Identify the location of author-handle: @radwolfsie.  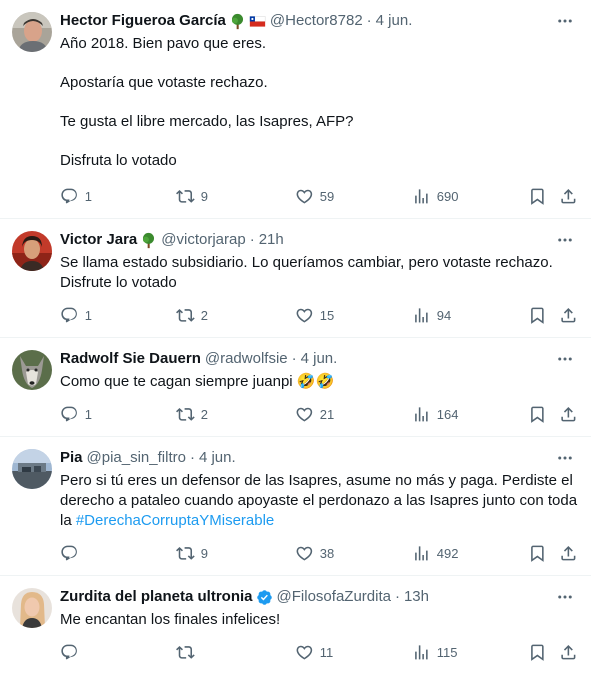
(246, 359).